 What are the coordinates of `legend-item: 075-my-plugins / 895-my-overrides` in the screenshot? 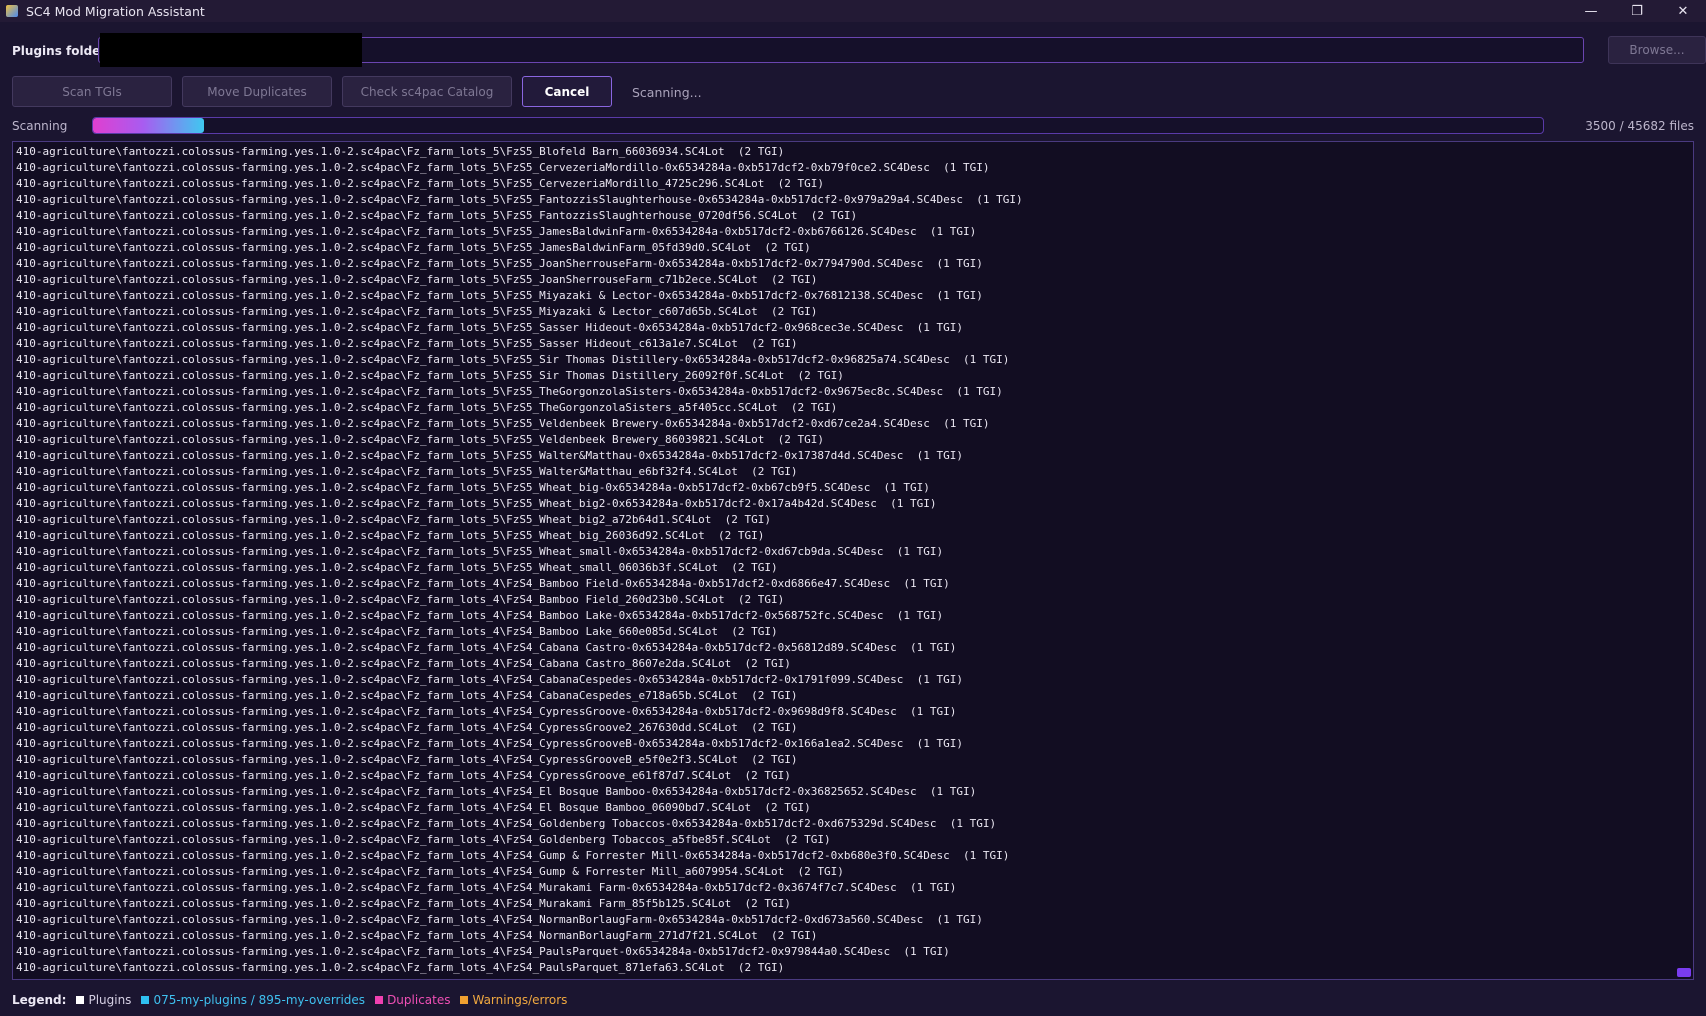 It's located at (253, 1000).